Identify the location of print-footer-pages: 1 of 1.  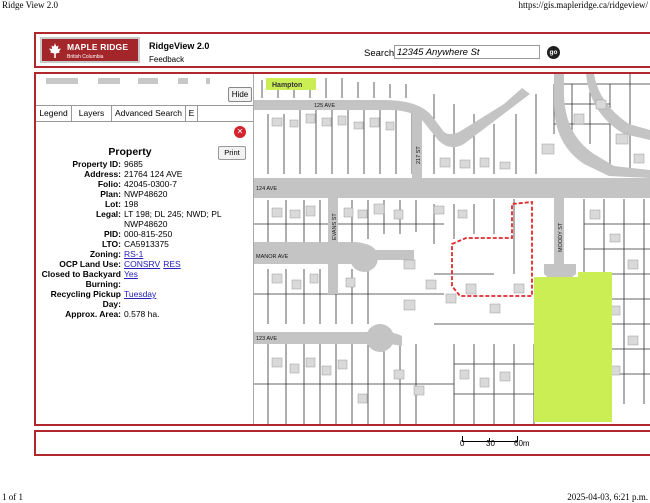
(12, 497).